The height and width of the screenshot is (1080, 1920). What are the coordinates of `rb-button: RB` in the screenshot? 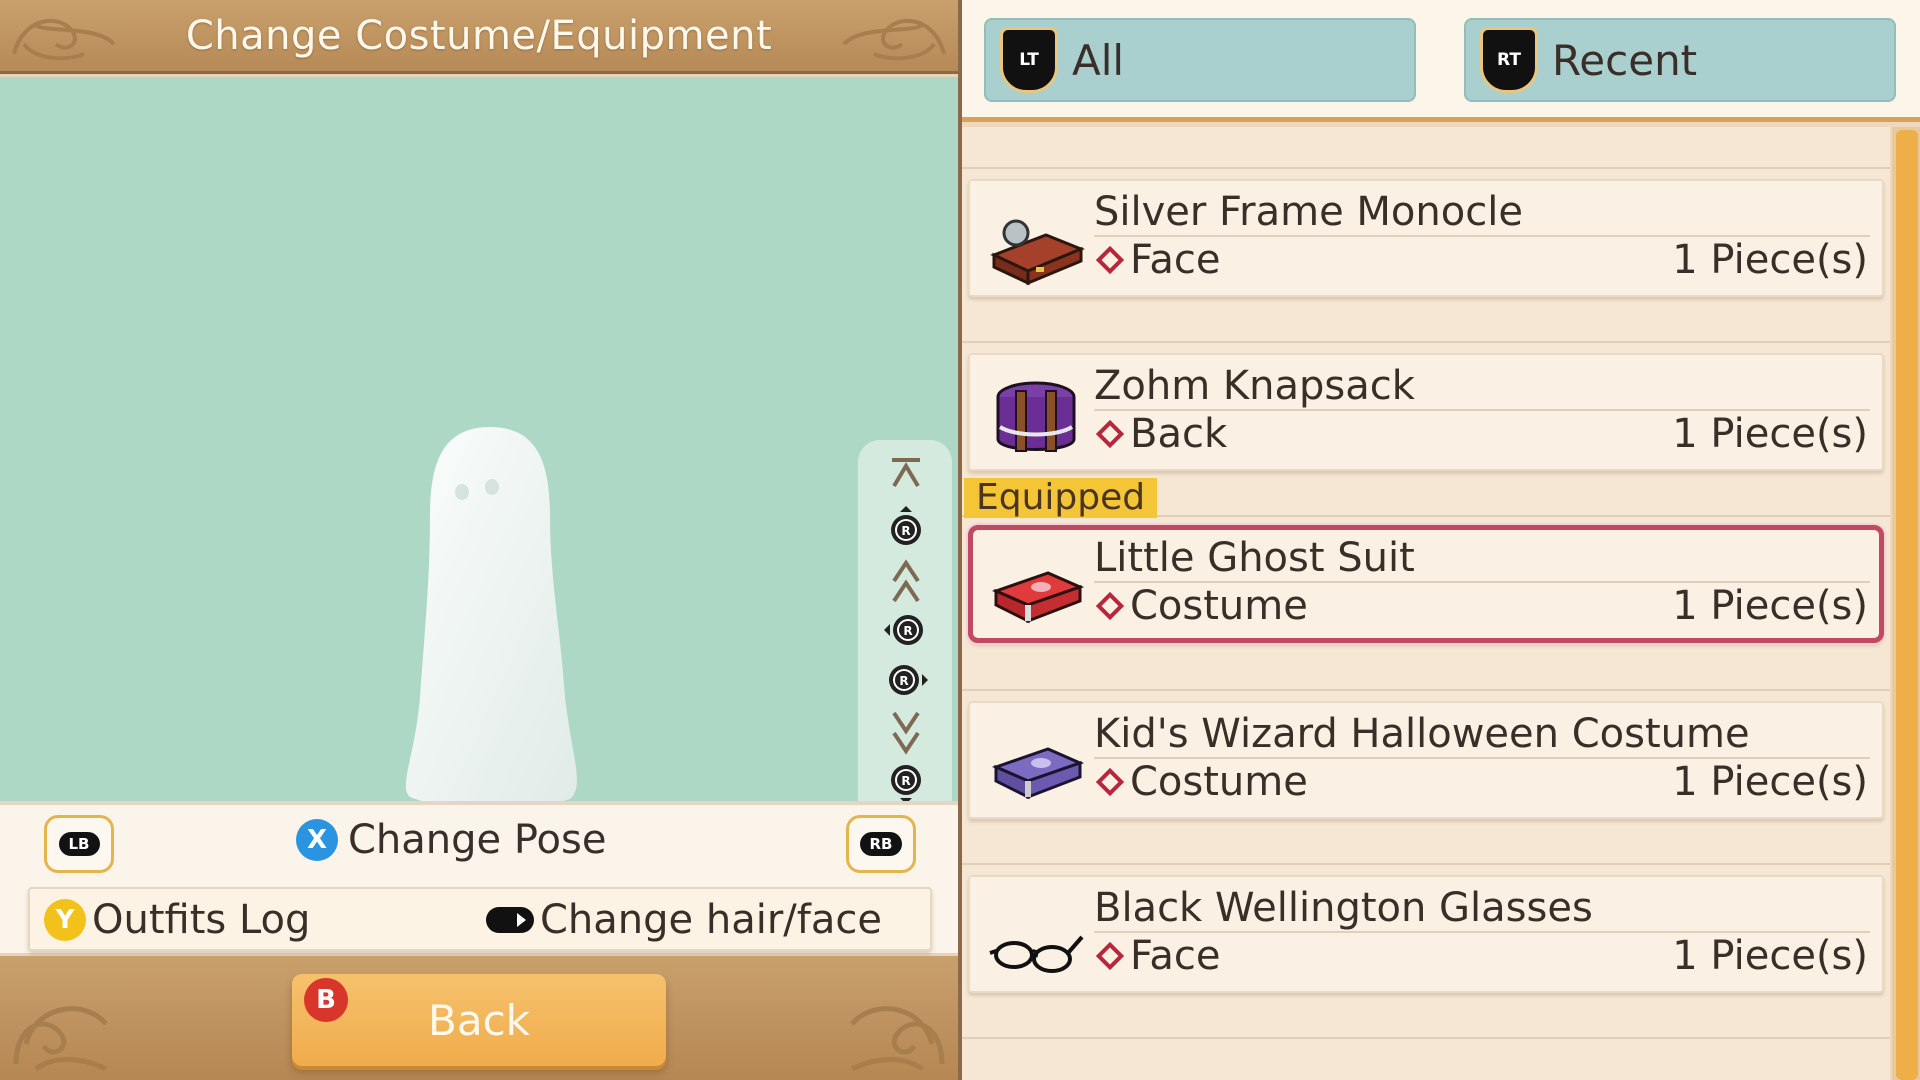 It's located at (881, 844).